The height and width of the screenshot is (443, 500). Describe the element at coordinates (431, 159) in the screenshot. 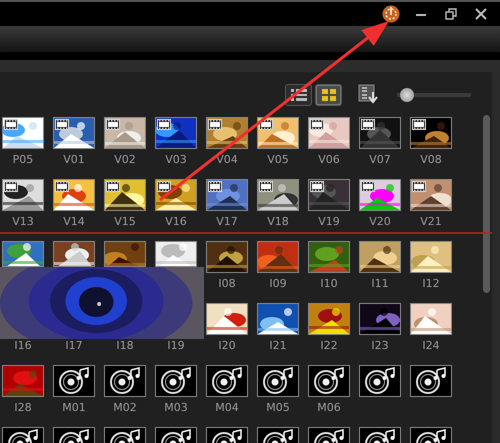

I see `clip-label: V08` at that location.